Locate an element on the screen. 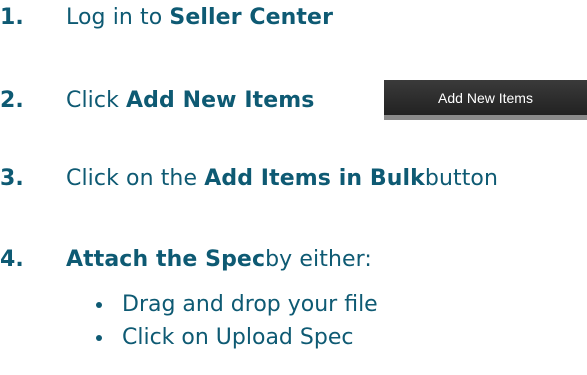 The image size is (587, 375). step-text-prefix: Log in to is located at coordinates (114, 17).